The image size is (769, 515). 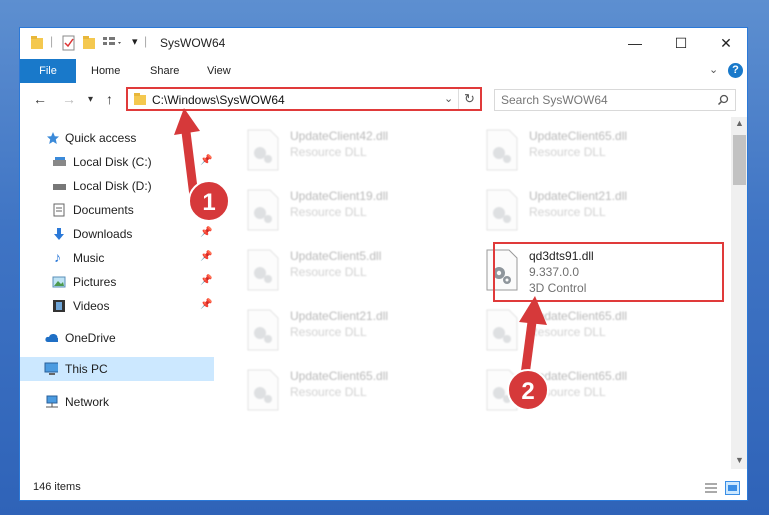 I want to click on arrow-head-2-icon, so click(x=533, y=310).